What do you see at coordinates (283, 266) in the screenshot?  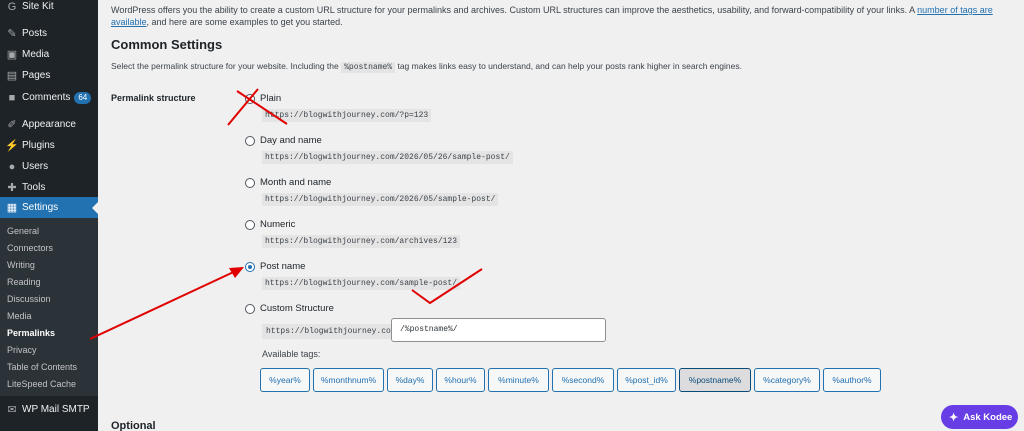 I see `option-label: Post name` at bounding box center [283, 266].